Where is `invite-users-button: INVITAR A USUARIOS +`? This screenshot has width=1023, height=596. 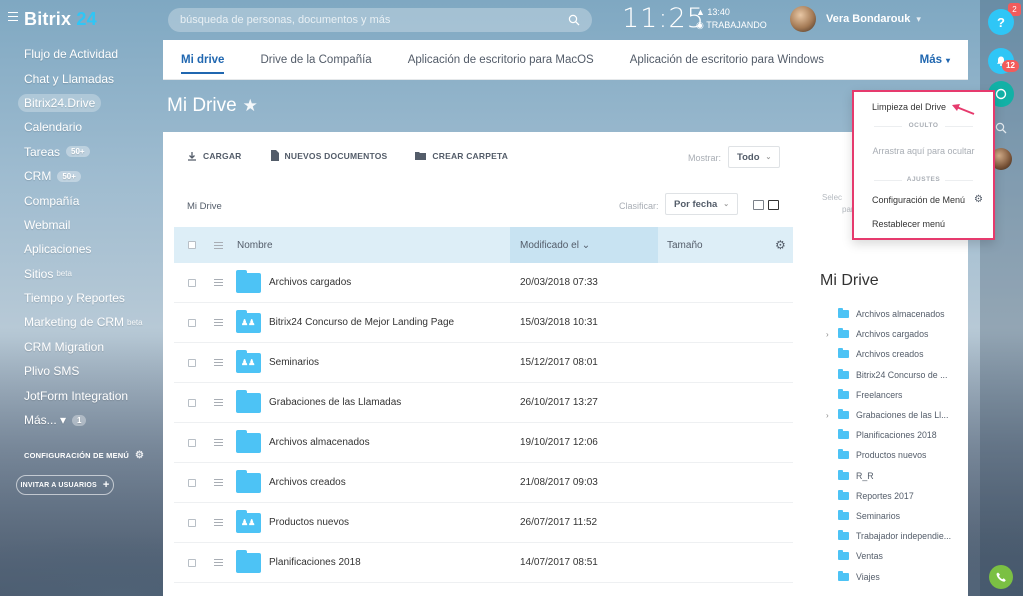
invite-users-button: INVITAR A USUARIOS + is located at coordinates (65, 485).